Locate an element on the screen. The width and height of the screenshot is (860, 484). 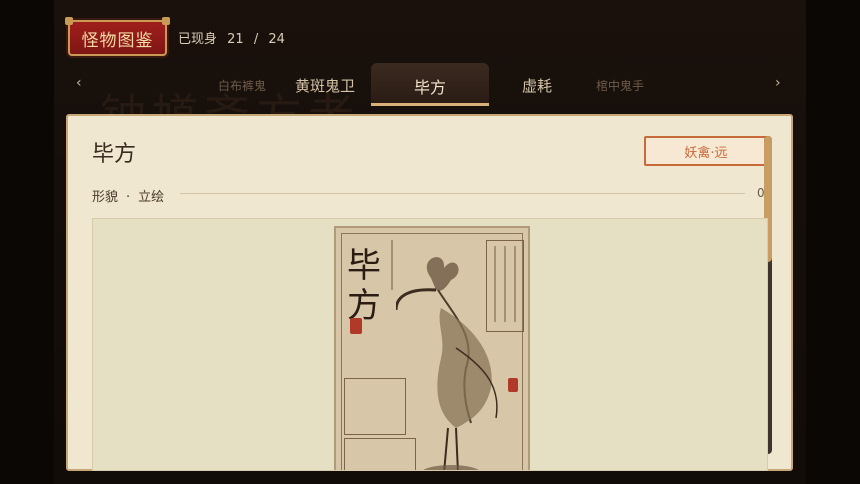
section-header: 形貌 · 立绘 is located at coordinates (128, 195).